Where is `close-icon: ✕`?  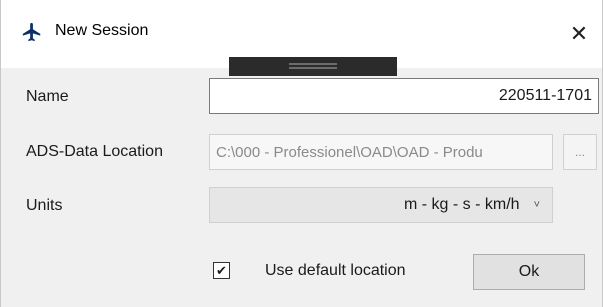
close-icon: ✕ is located at coordinates (579, 33).